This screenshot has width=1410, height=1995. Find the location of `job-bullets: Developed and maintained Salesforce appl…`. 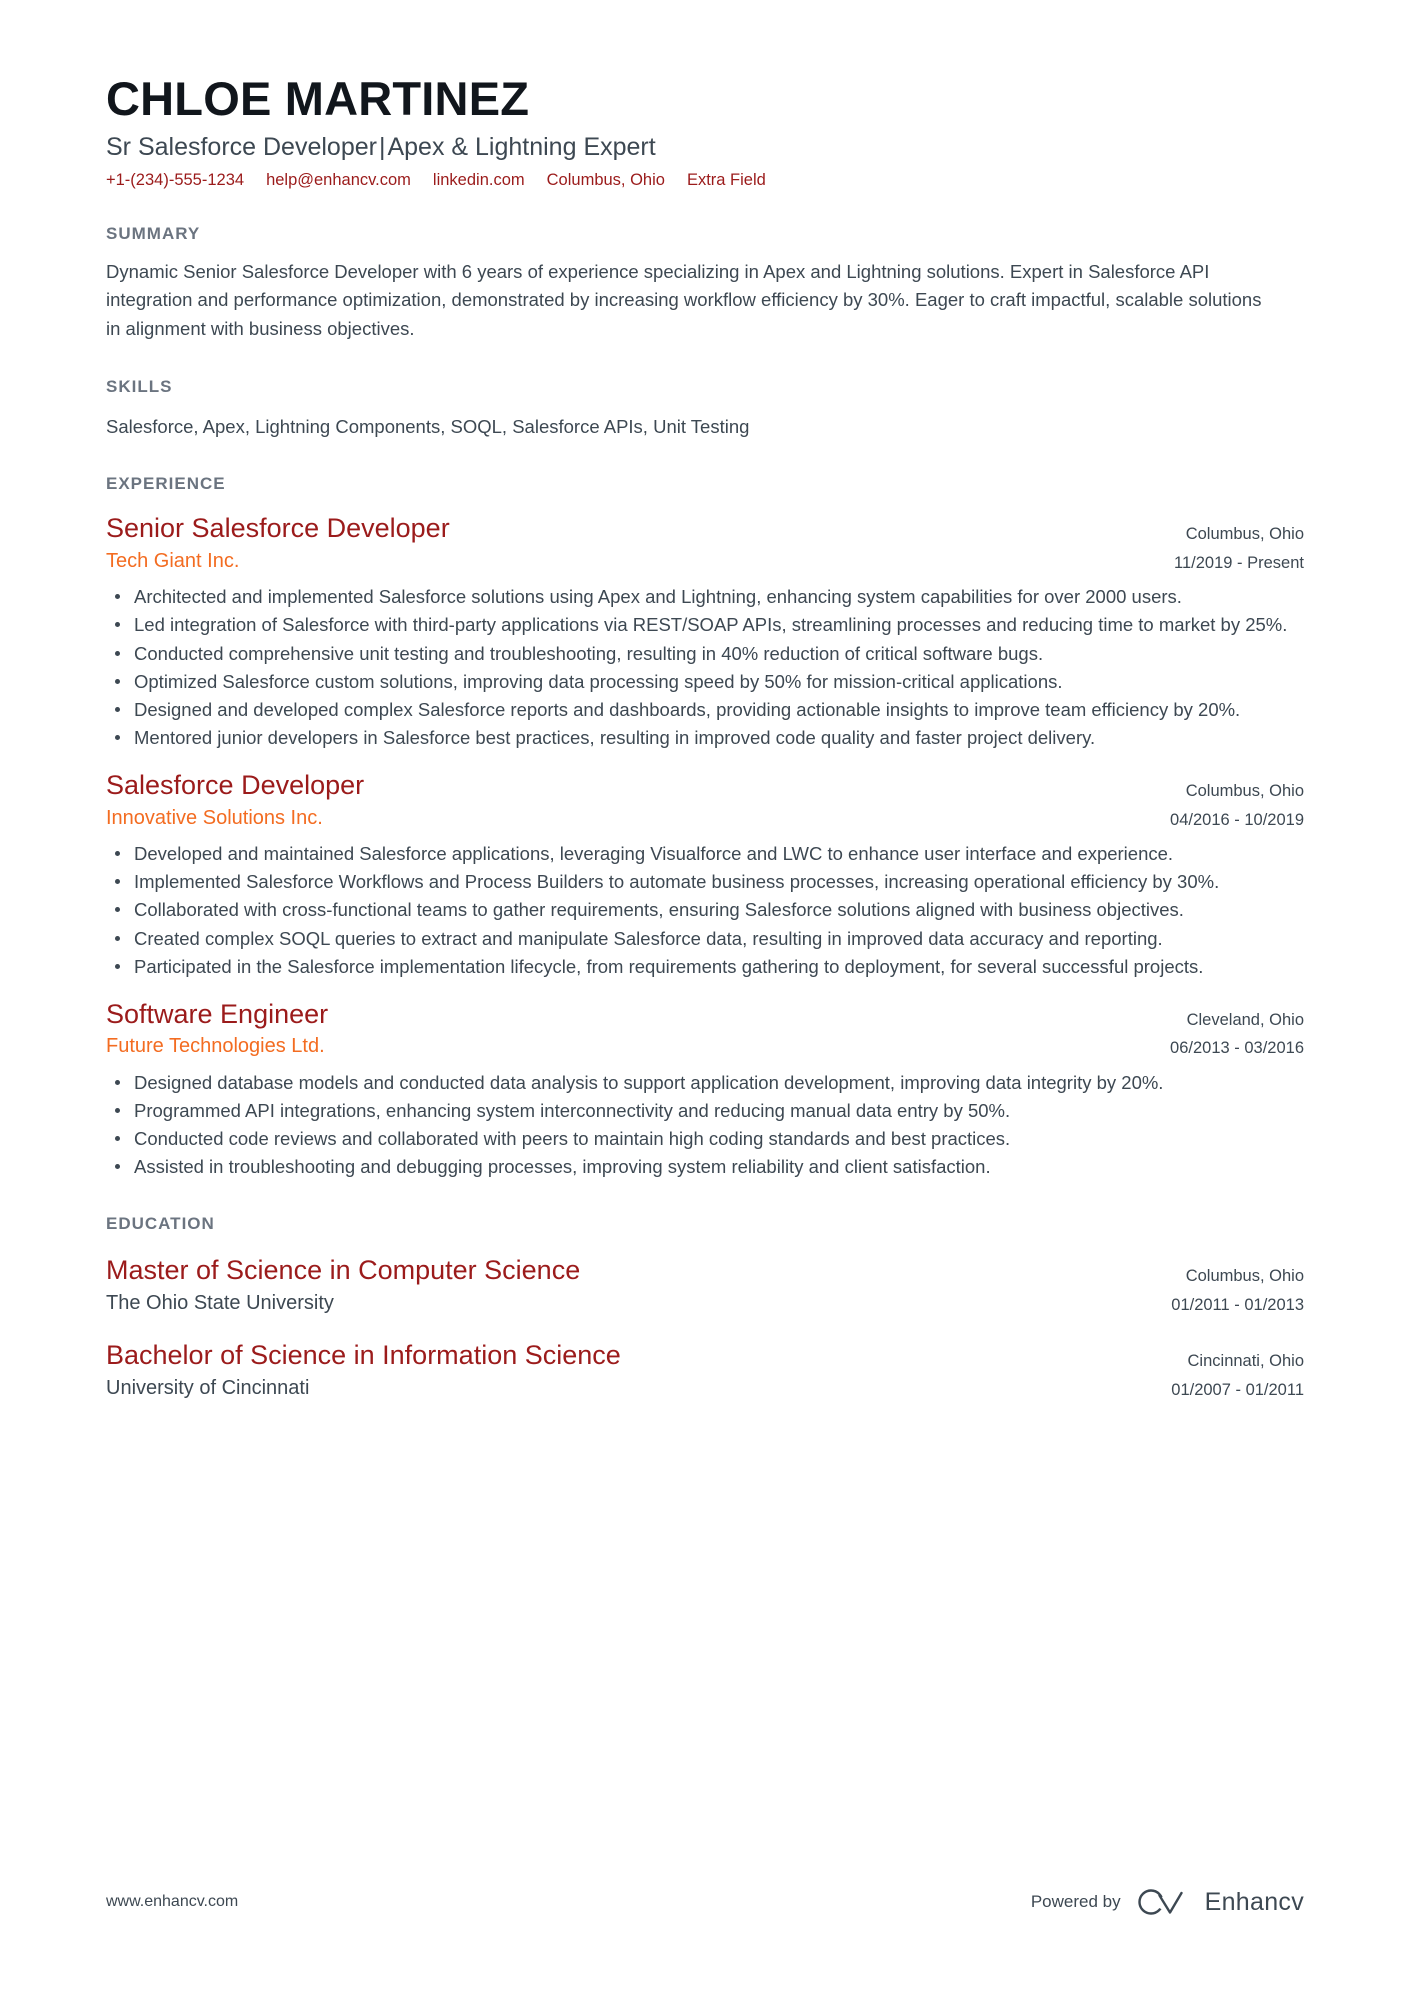

job-bullets: Developed and maintained Salesforce appl… is located at coordinates (705, 910).